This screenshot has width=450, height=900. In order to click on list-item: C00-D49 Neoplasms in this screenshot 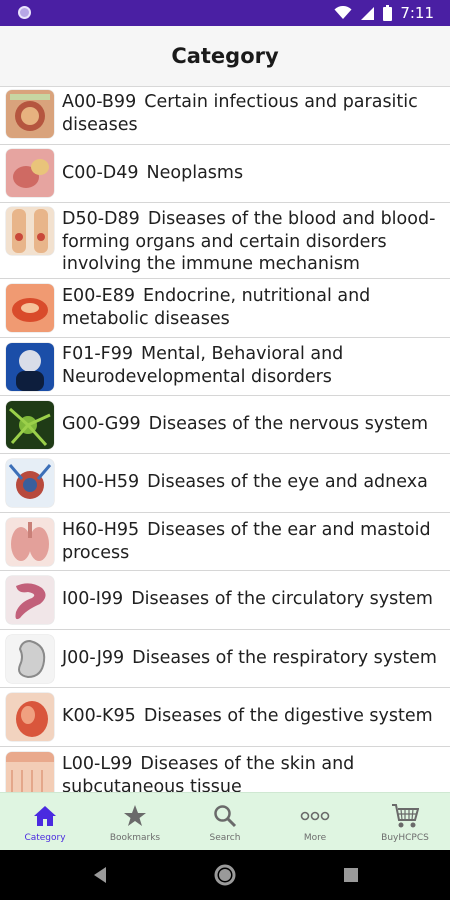, I will do `click(225, 174)`.